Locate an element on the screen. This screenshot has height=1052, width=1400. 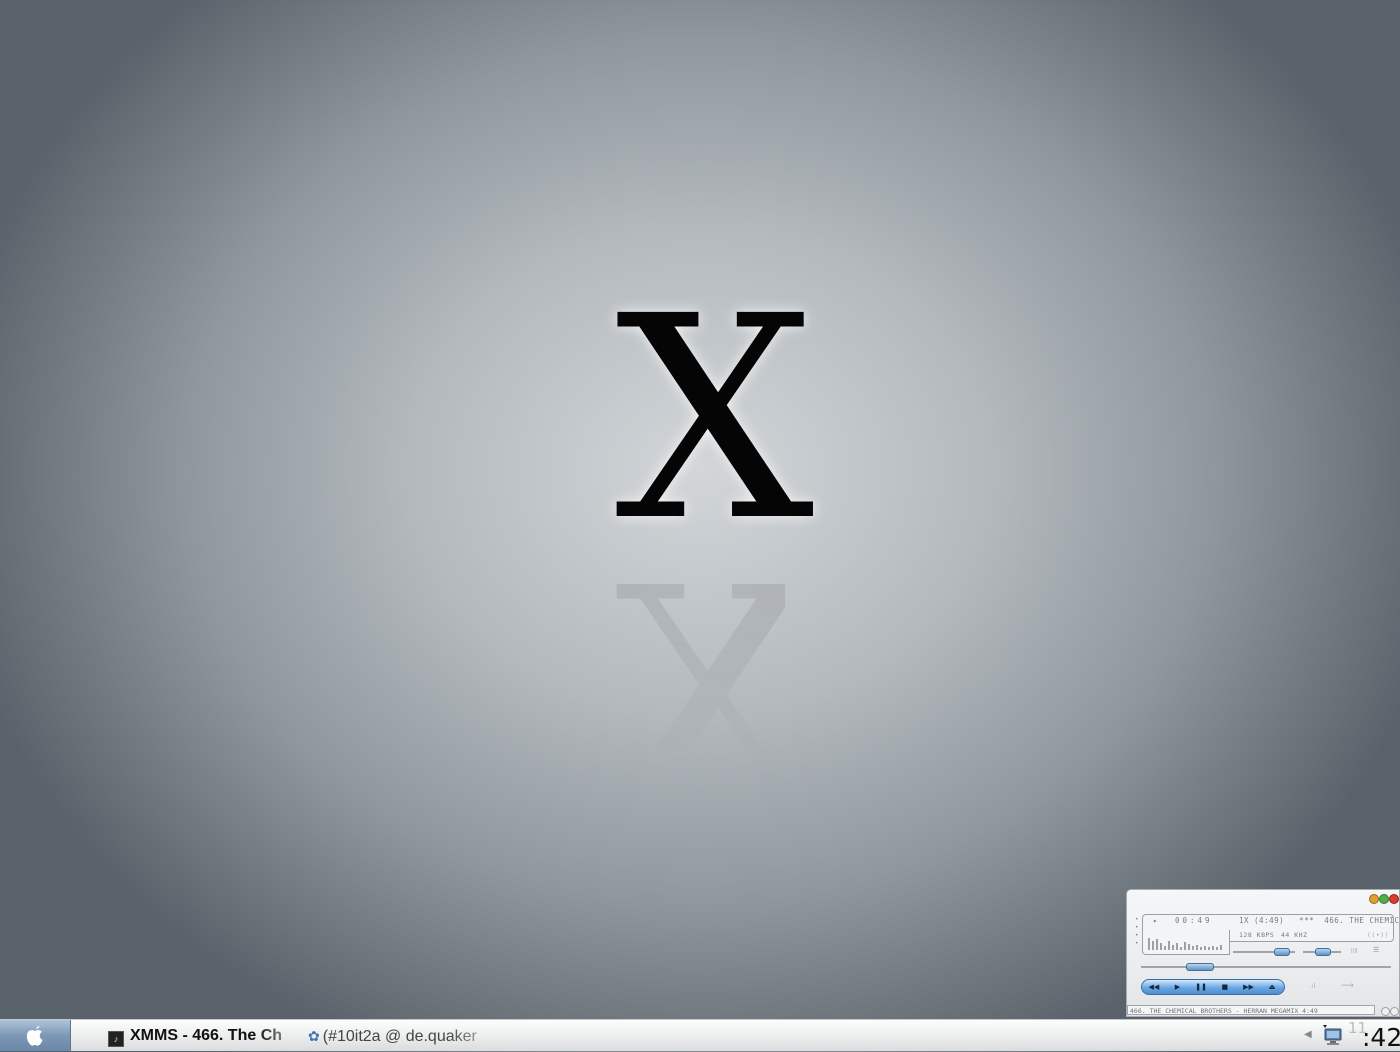
menu-button is located at coordinates (1385, 1011).